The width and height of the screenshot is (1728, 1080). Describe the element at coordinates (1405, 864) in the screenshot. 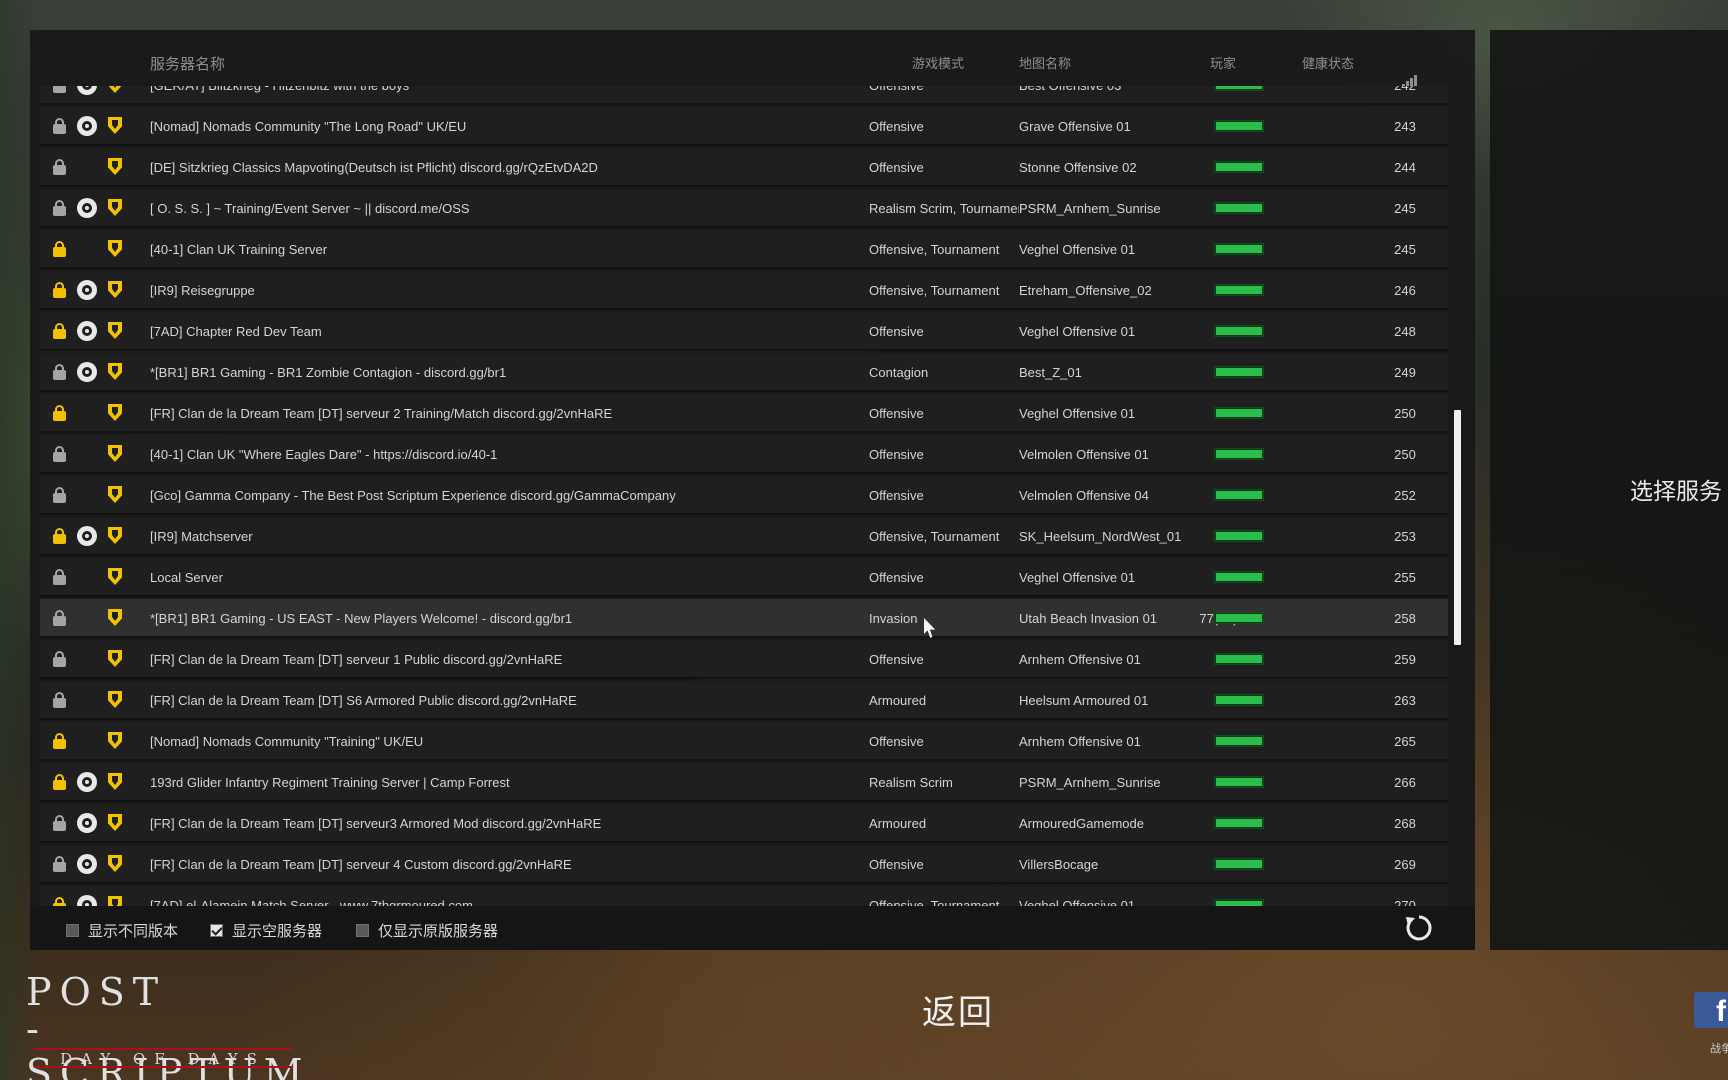

I see `ping-value: 269` at that location.